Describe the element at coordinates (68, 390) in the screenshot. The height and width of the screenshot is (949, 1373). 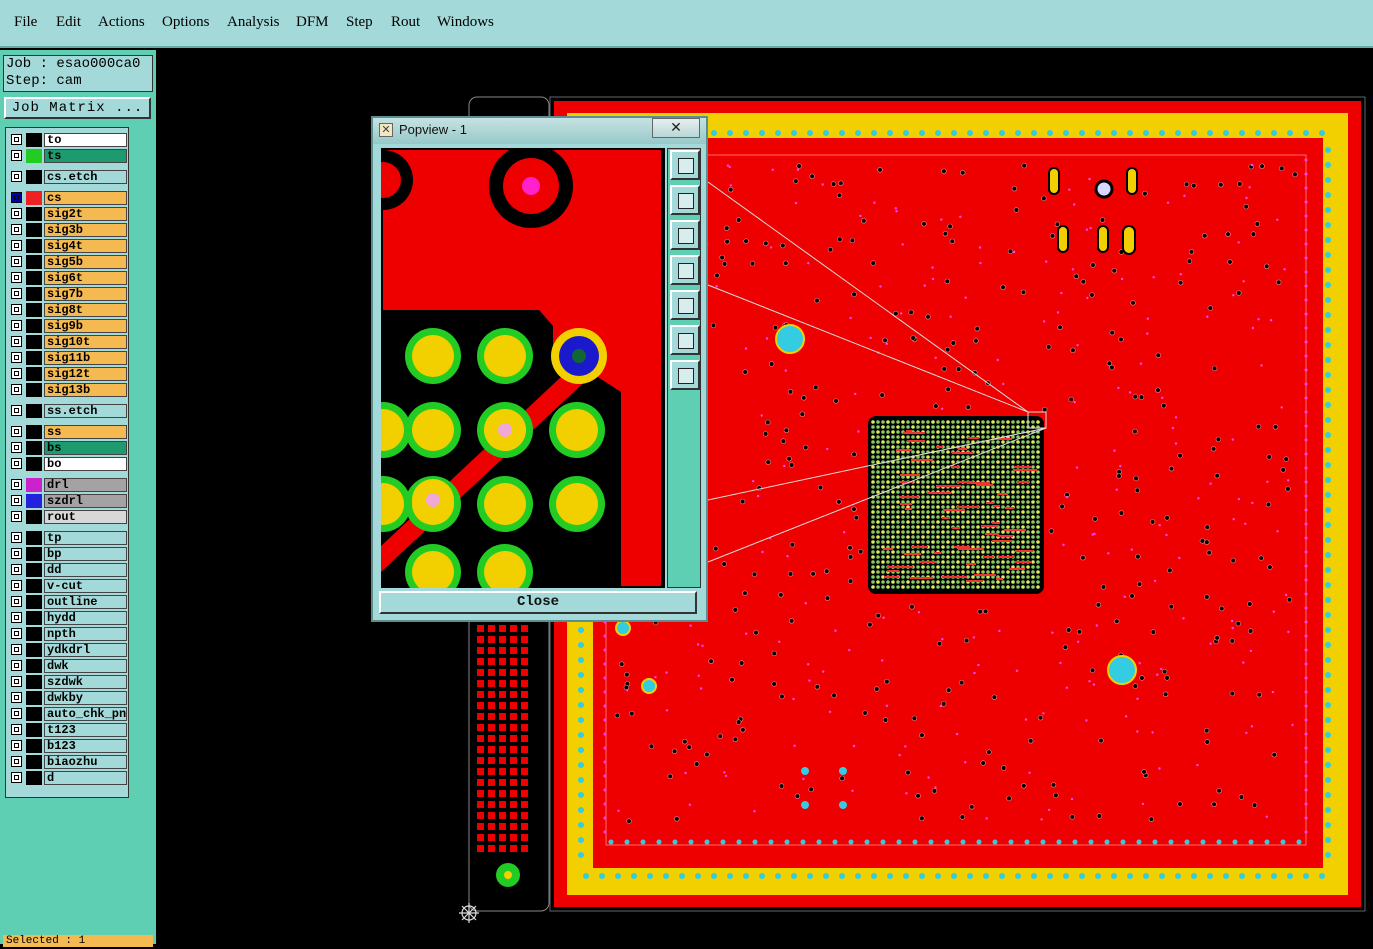
I see `layer-row-sig13b: sig13b` at that location.